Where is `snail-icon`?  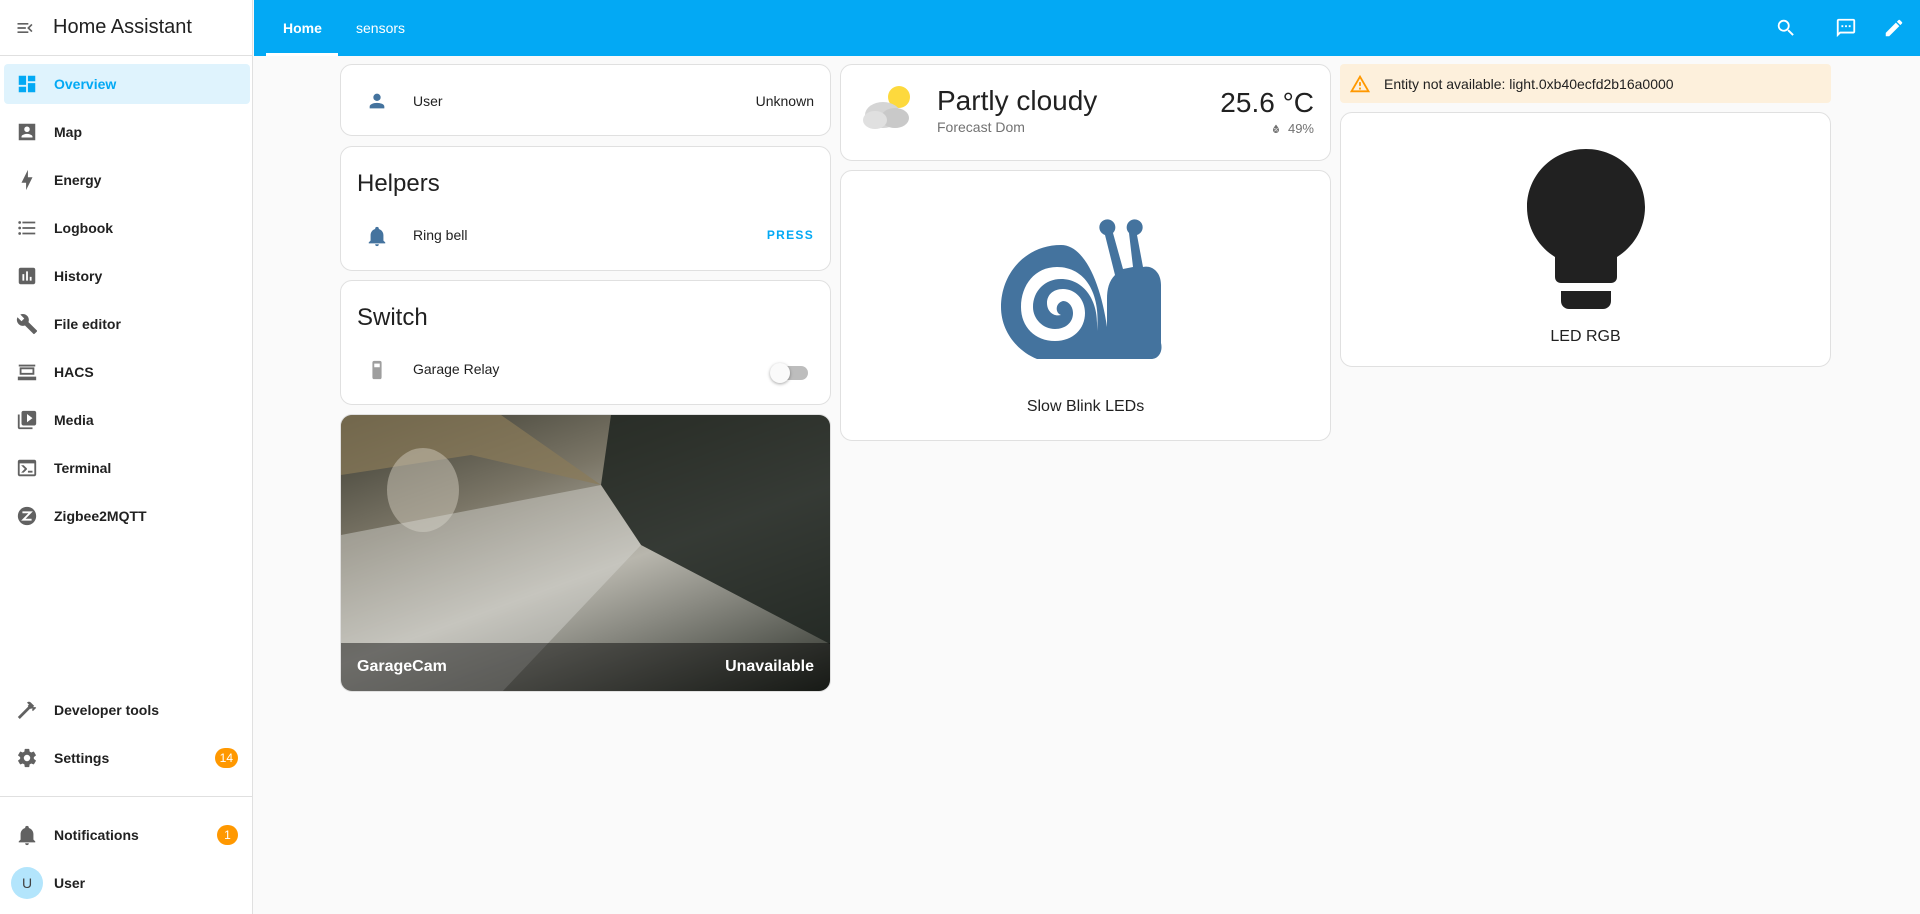
snail-icon is located at coordinates (1081, 289).